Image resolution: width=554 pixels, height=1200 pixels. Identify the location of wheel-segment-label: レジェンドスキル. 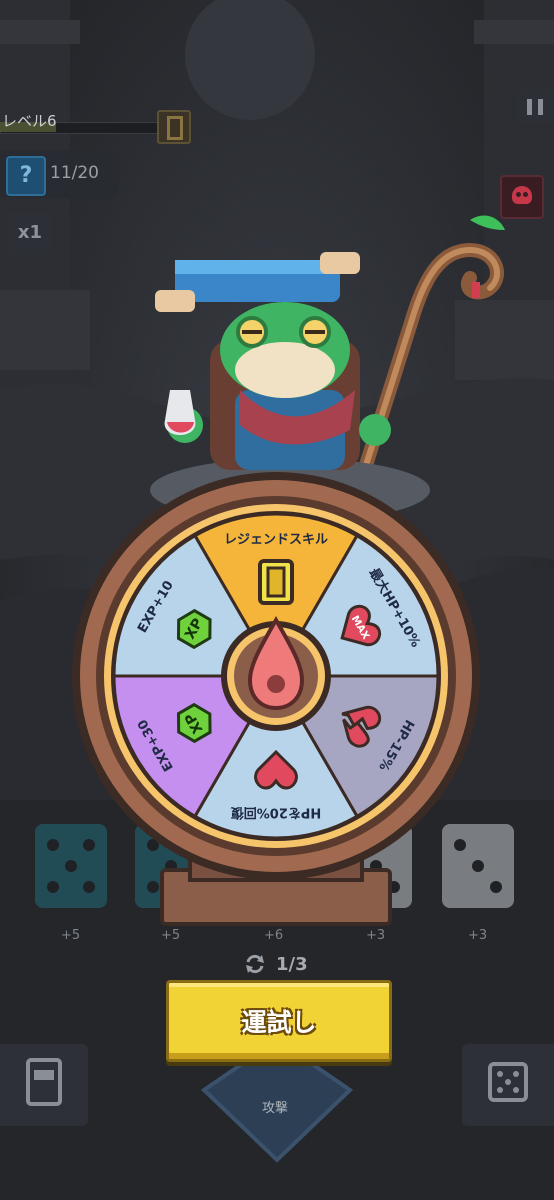
(276, 540).